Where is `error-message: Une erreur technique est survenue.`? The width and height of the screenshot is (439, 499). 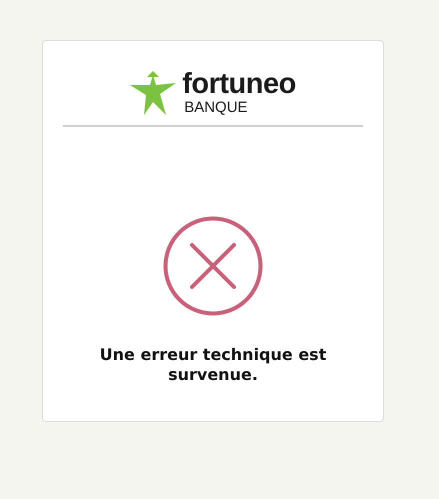
error-message: Une erreur technique est survenue. is located at coordinates (213, 365).